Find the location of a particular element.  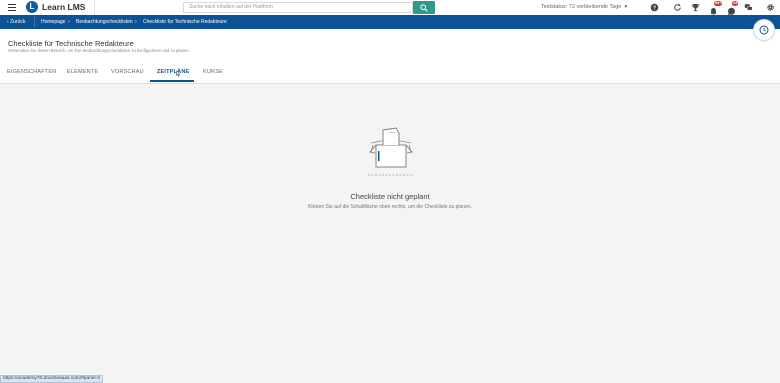

breadcrumb-current: Checkliste für Technische Redakteure is located at coordinates (185, 22).